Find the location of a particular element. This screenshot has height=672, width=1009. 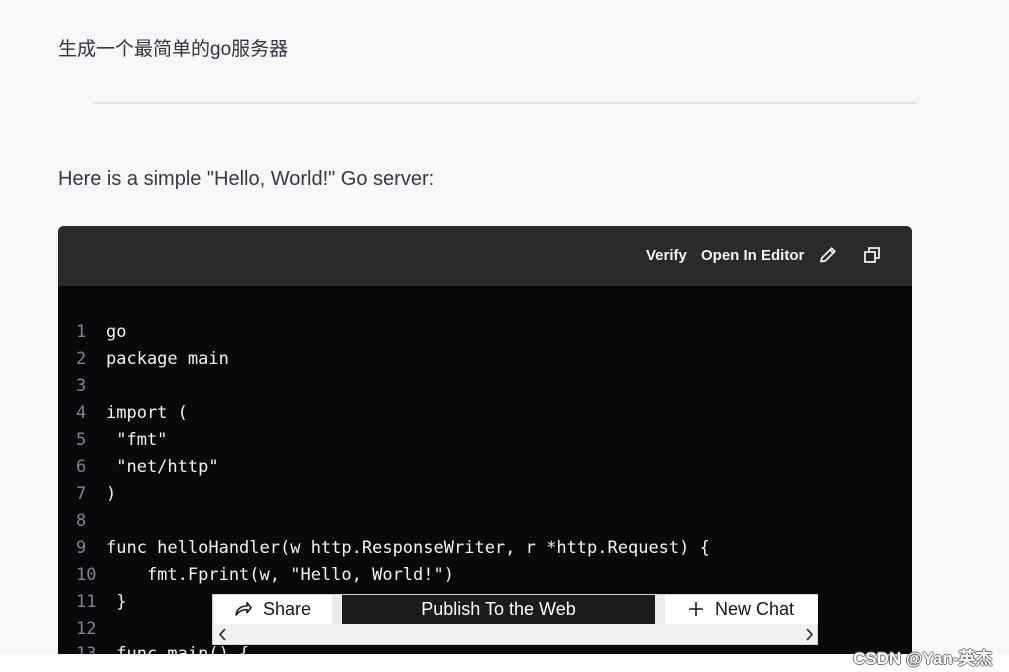

line-number: 3 is located at coordinates (81, 386).